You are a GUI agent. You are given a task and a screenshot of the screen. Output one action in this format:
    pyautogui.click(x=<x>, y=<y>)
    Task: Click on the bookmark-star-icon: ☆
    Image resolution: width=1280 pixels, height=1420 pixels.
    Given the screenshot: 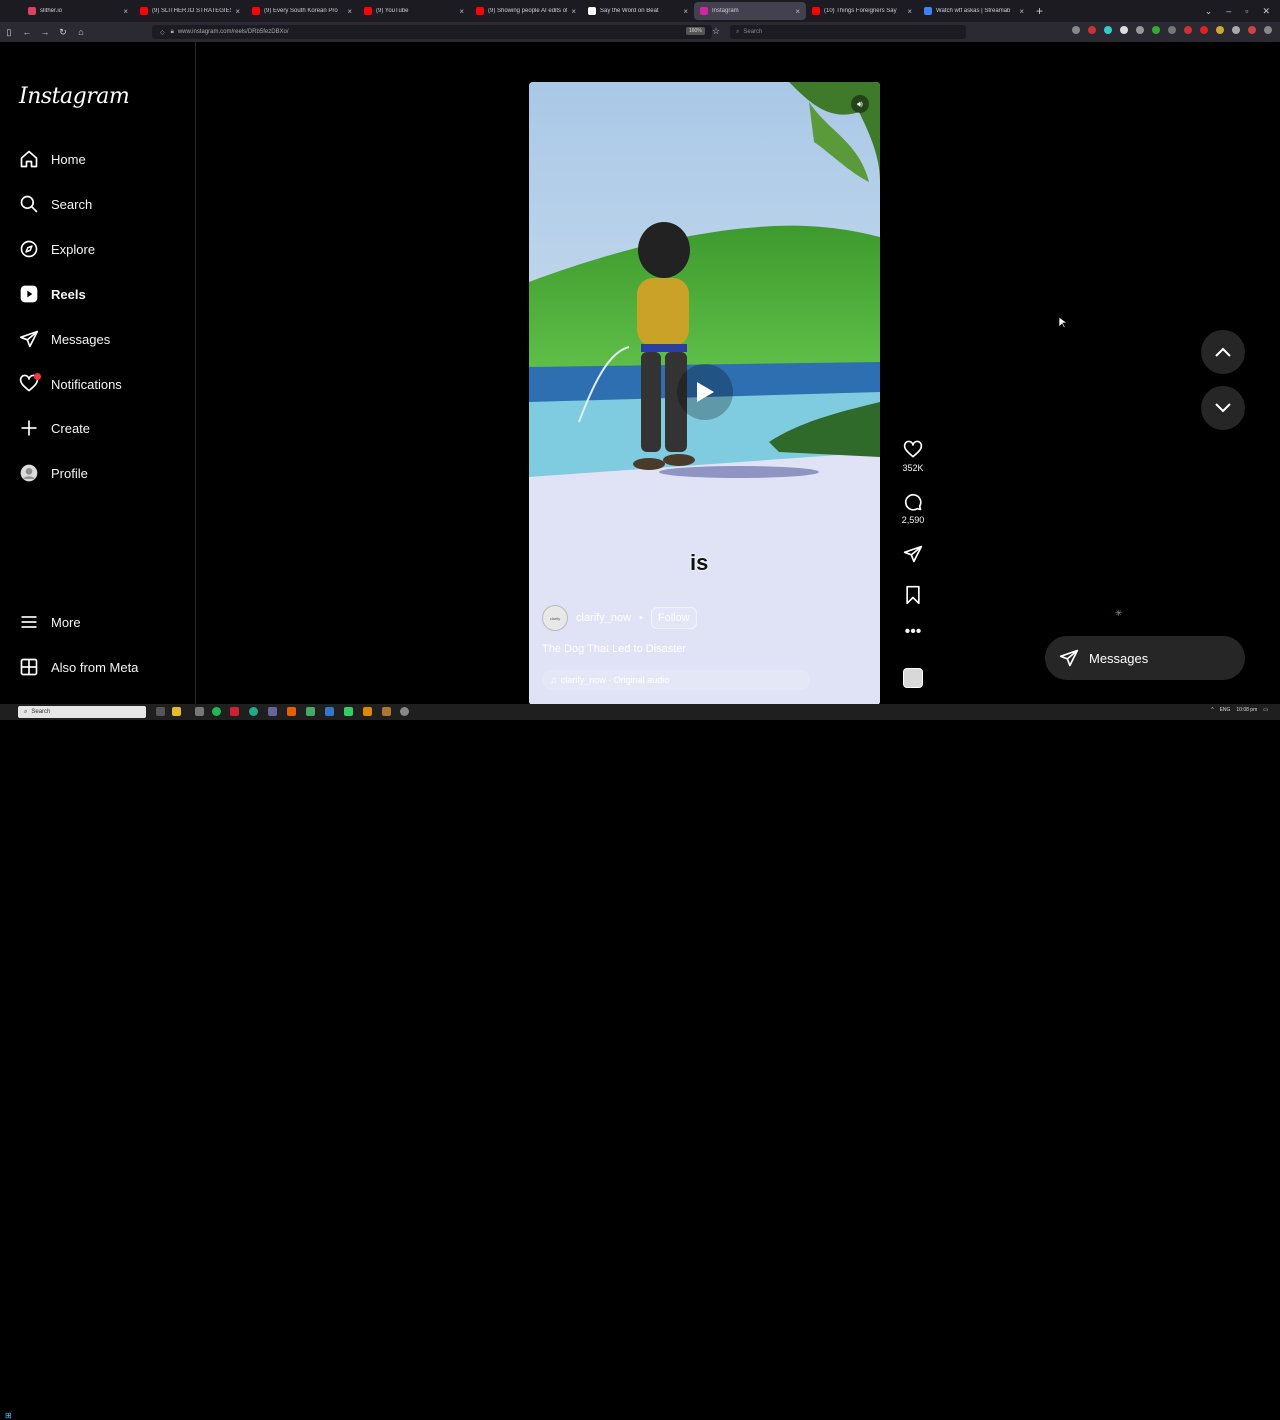 What is the action you would take?
    pyautogui.click(x=716, y=31)
    